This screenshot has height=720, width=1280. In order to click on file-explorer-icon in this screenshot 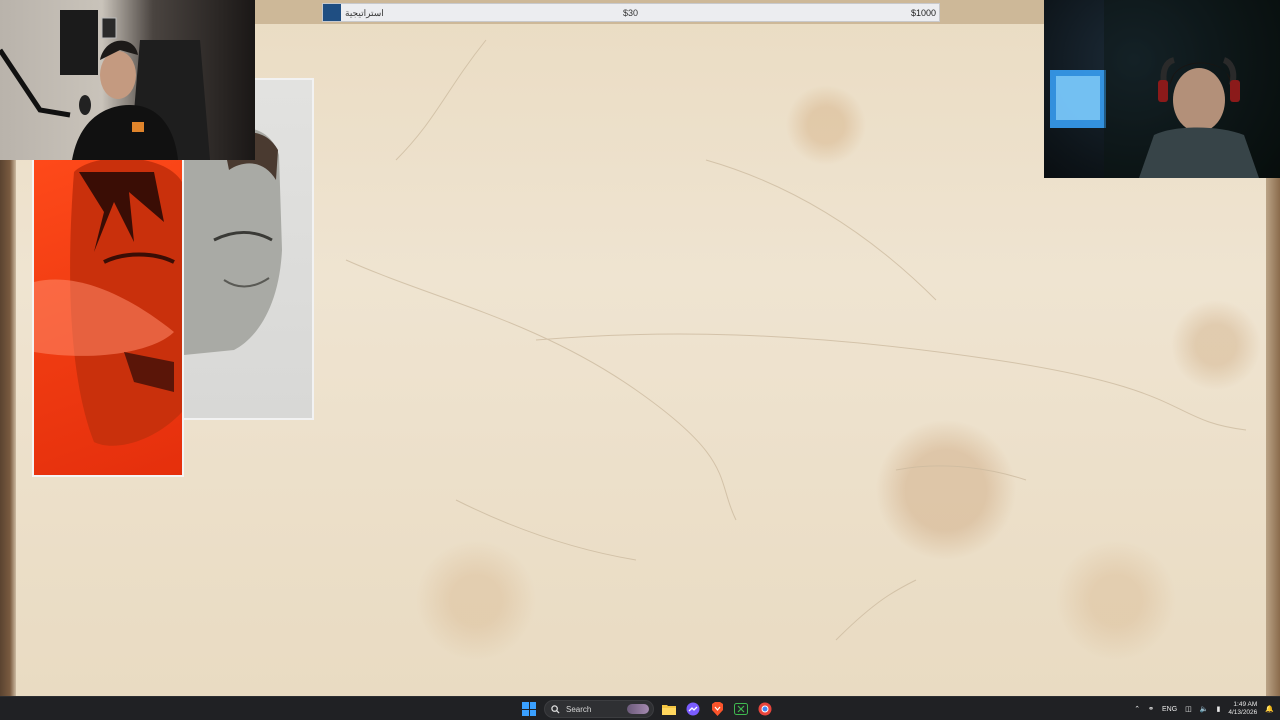, I will do `click(669, 709)`.